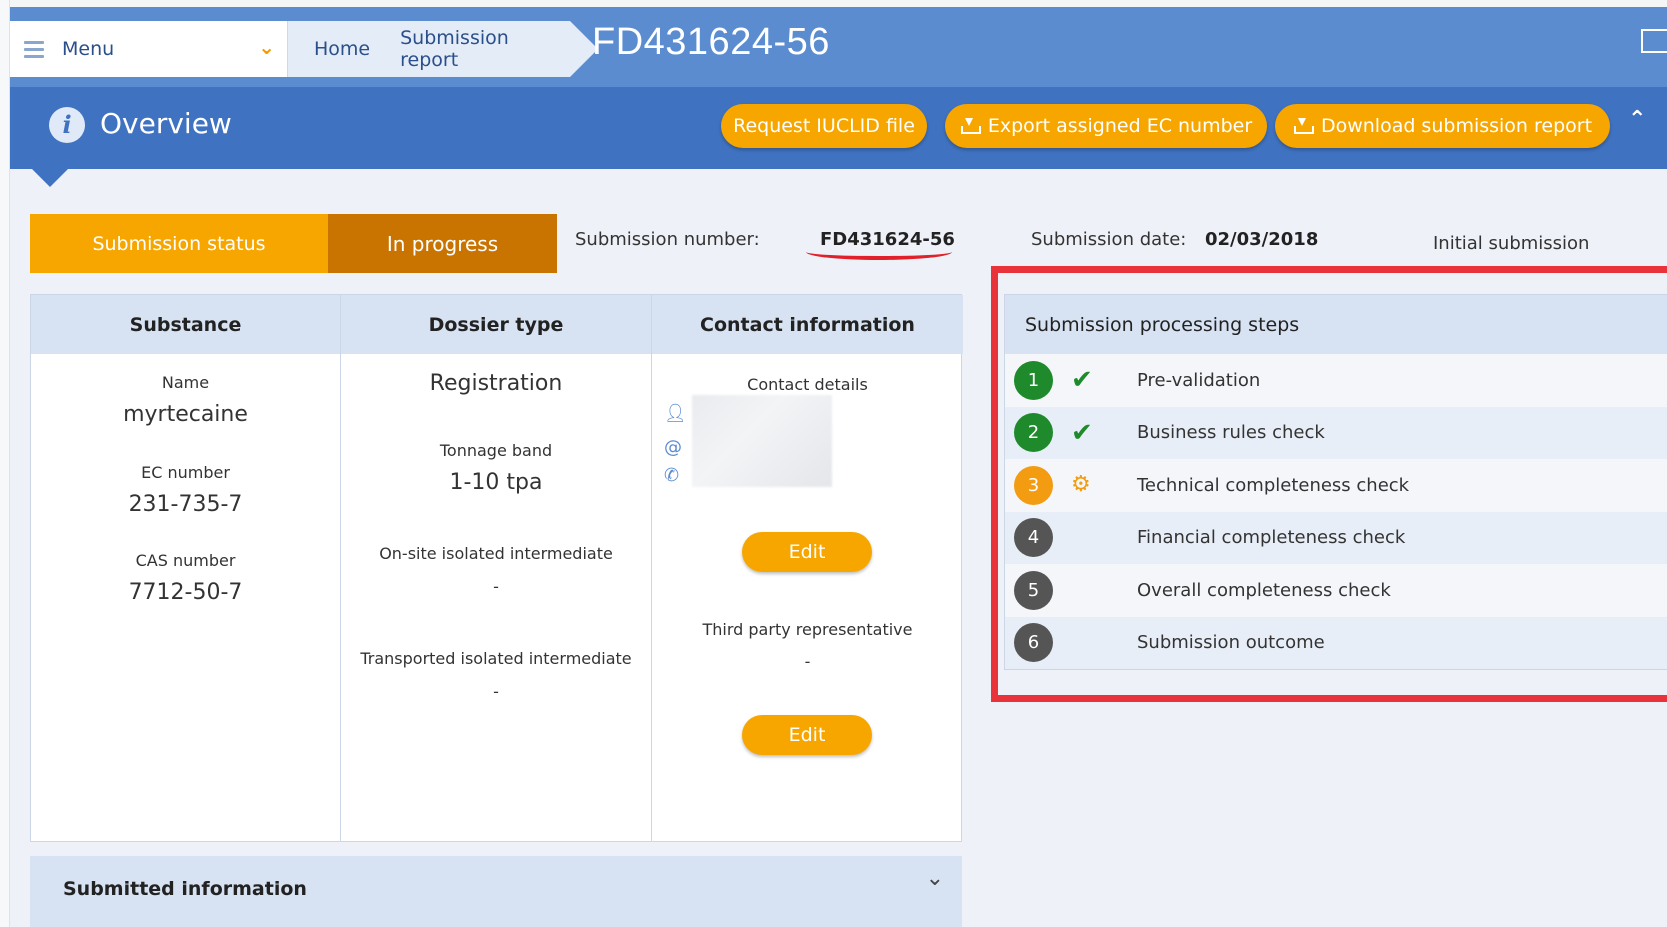 The height and width of the screenshot is (927, 1667). I want to click on breadcrumb-home: Home, so click(342, 49).